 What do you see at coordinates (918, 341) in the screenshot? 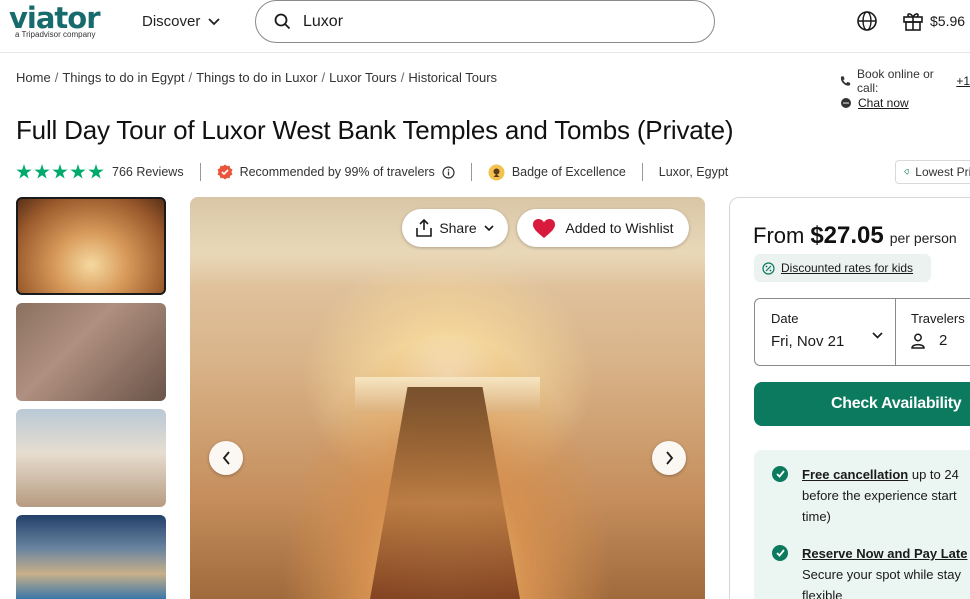
I see `person-icon` at bounding box center [918, 341].